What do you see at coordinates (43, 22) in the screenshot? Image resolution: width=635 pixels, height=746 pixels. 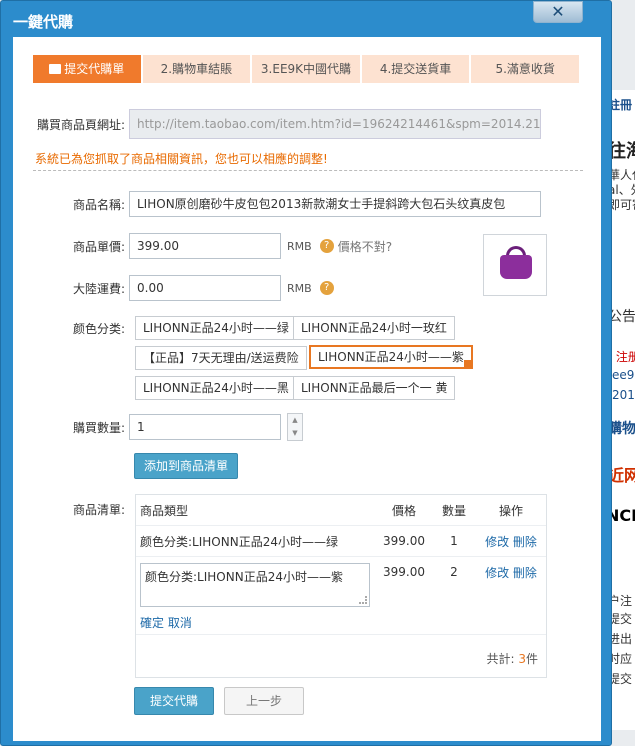 I see `dialog-title: 一鍵代購` at bounding box center [43, 22].